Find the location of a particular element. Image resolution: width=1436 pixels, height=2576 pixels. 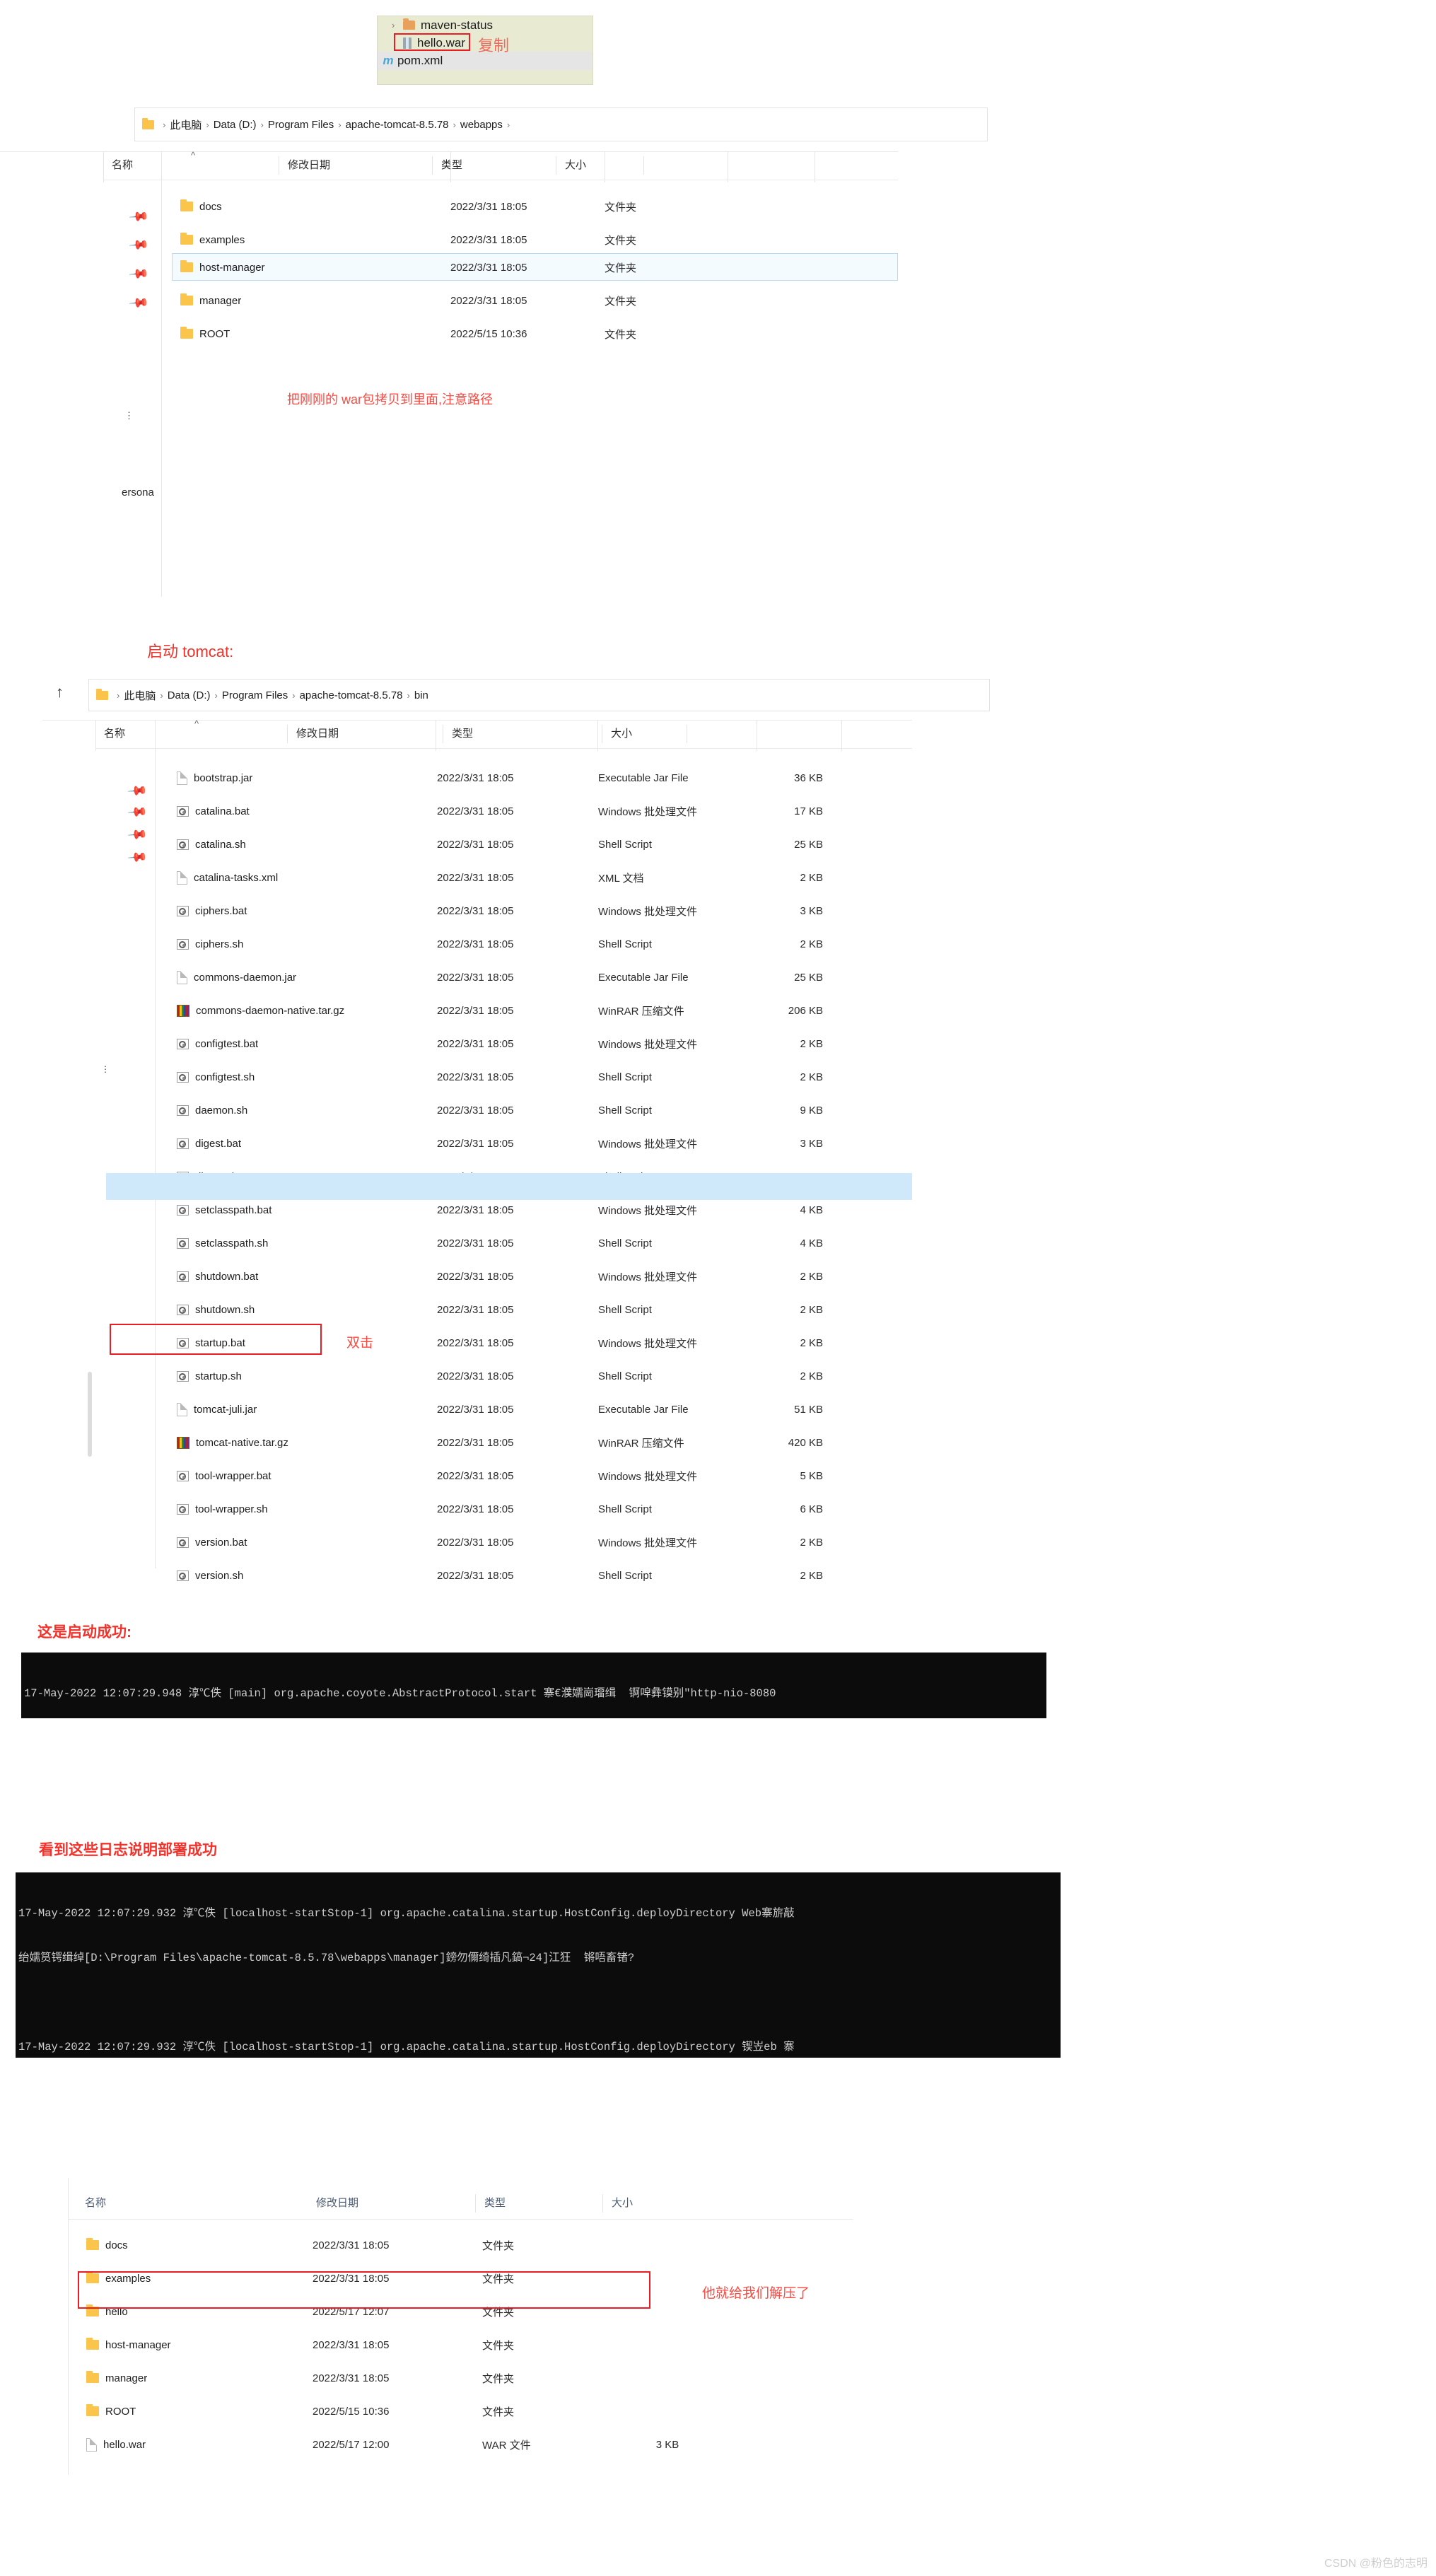

tree-item-maven-status: › maven-status is located at coordinates (485, 25).